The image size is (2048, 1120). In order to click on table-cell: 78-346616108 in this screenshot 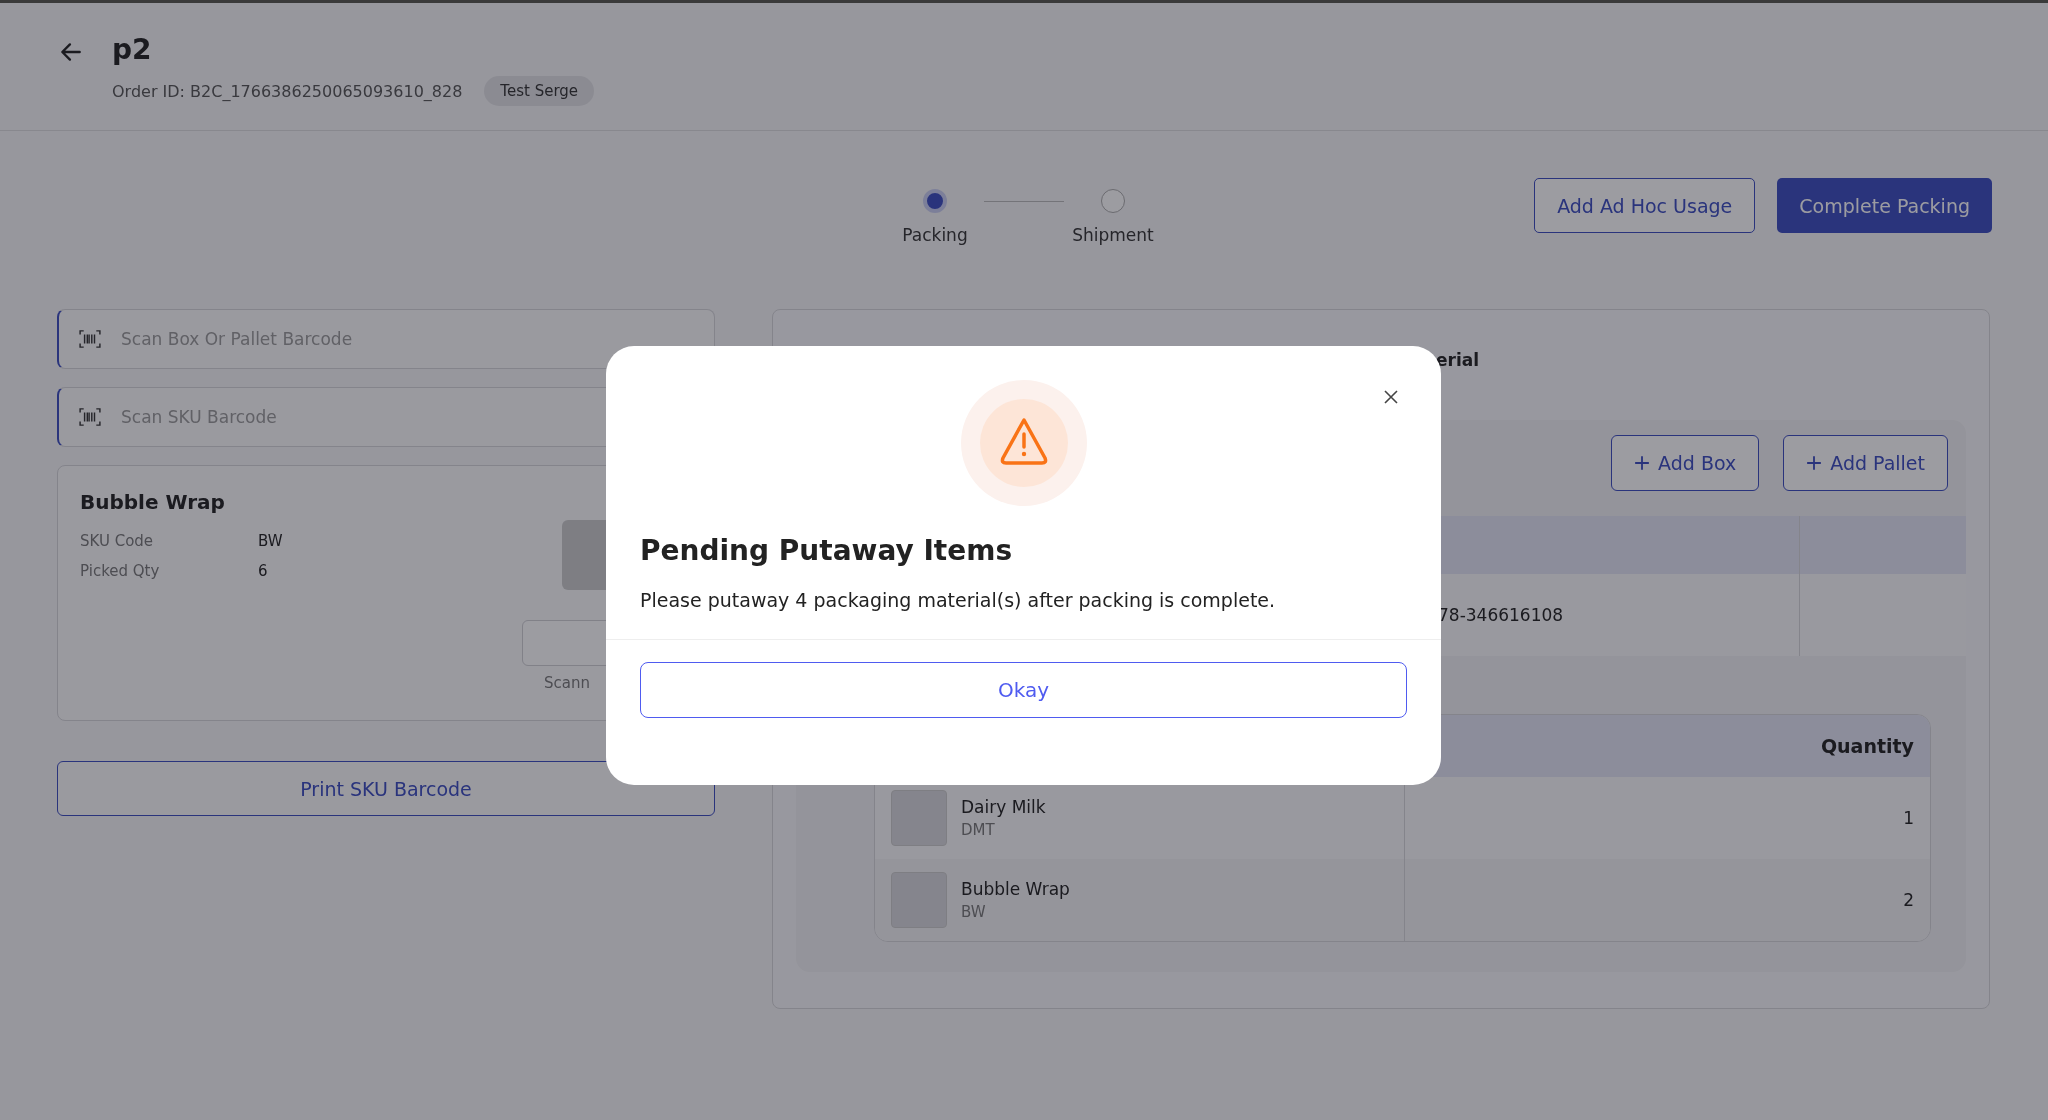, I will do `click(1501, 615)`.